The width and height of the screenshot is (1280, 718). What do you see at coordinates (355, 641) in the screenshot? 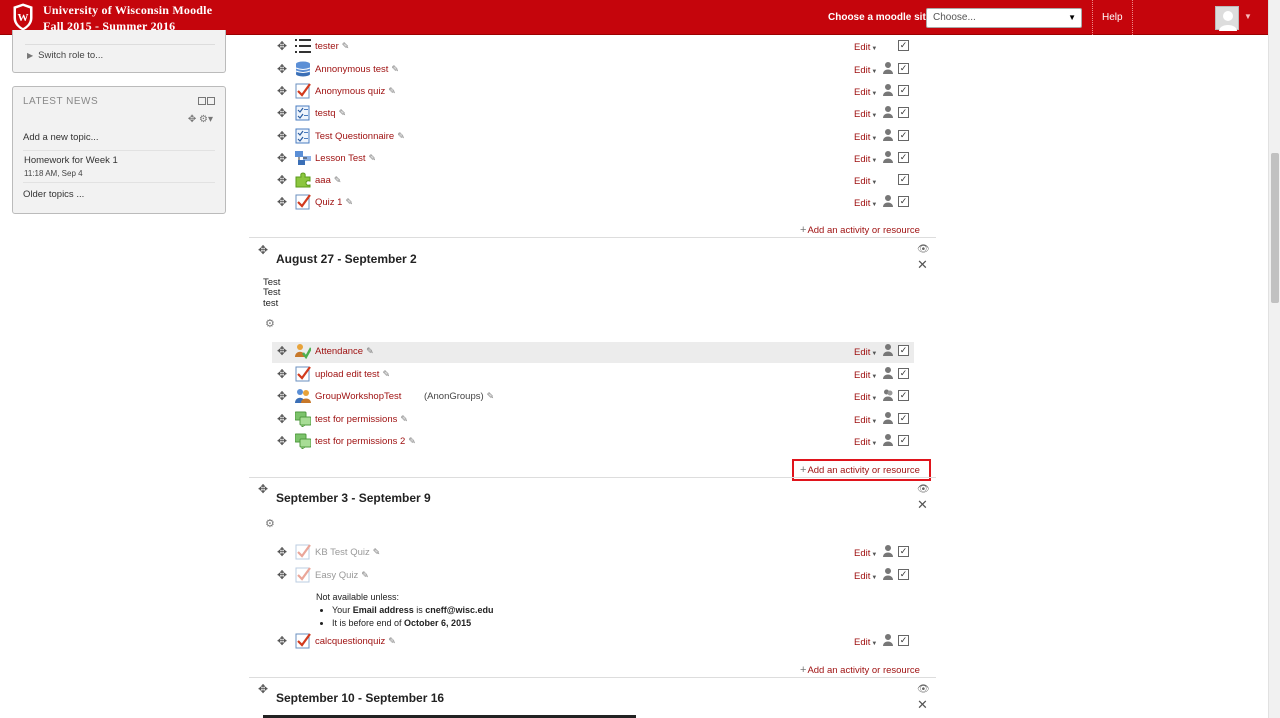
I see `activity-link: calcquestionquiz ✎` at bounding box center [355, 641].